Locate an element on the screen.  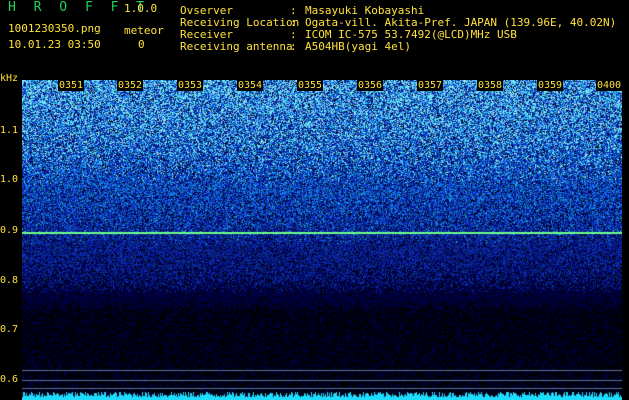
y-tick-label: 0.6 is located at coordinates (9, 379).